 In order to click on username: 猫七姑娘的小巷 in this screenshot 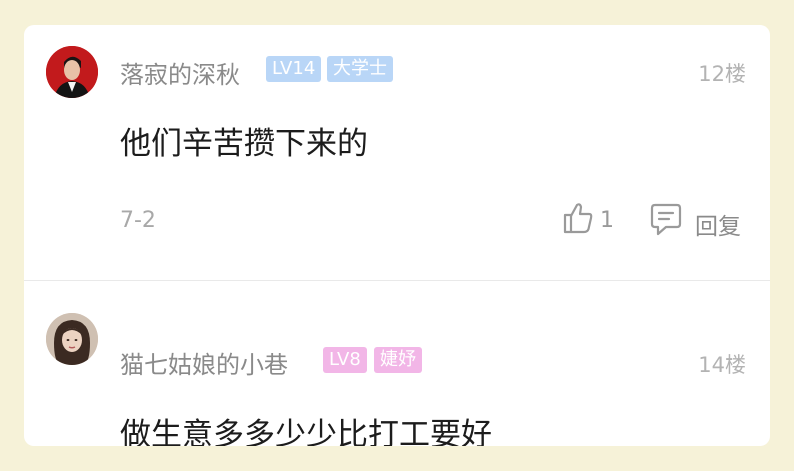, I will do `click(204, 362)`.